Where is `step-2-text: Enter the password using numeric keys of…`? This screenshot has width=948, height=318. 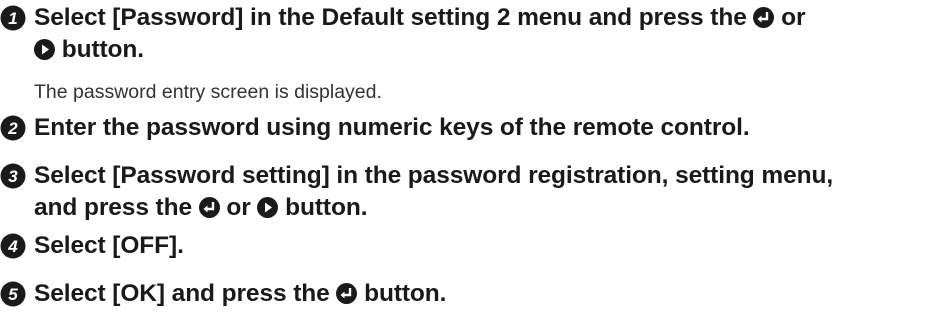
step-2-text: Enter the password using numeric keys of… is located at coordinates (392, 127).